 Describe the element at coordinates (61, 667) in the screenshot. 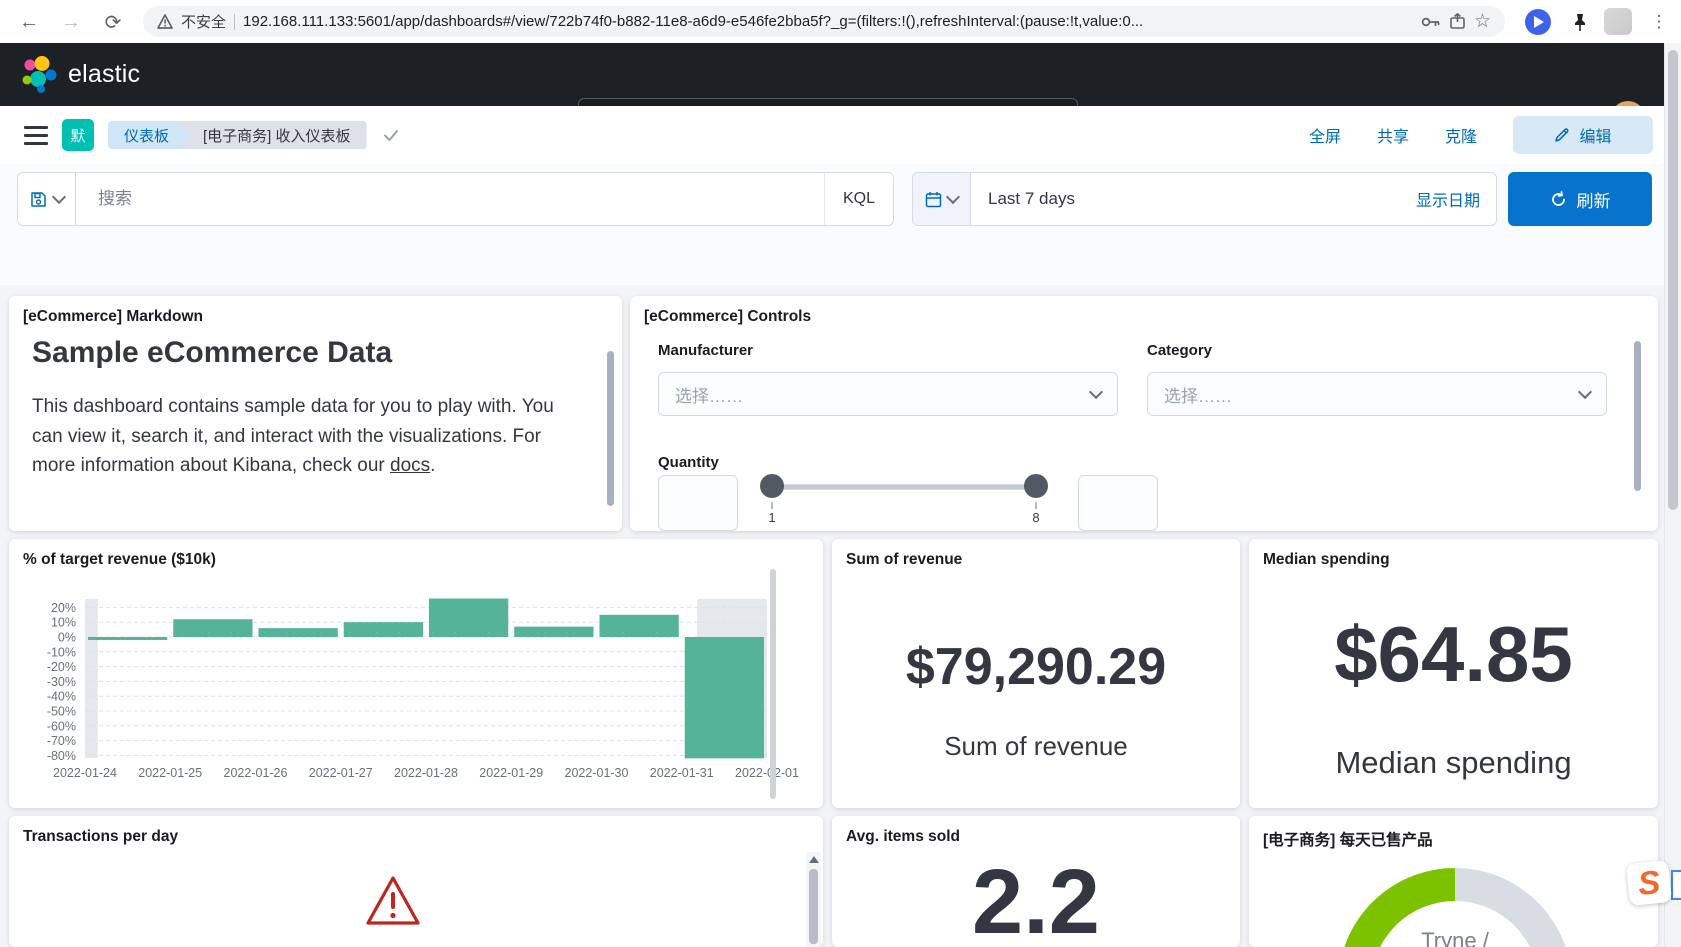

I see `svg-text: -20%` at that location.